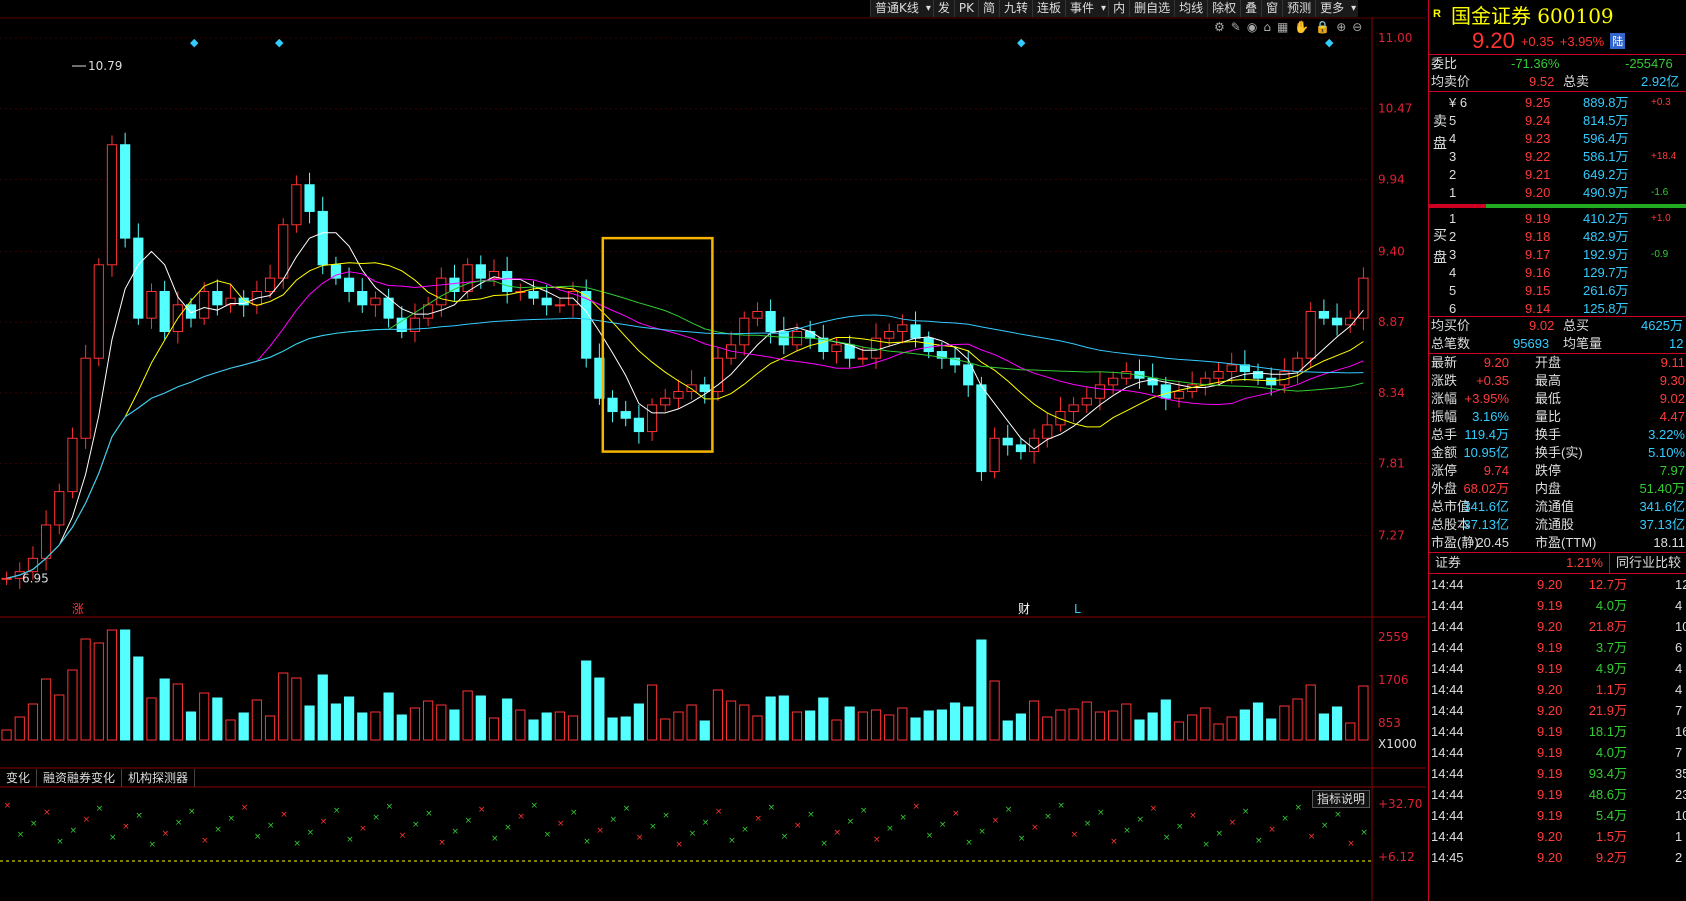 The width and height of the screenshot is (1686, 901). I want to click on last-price: 9.20, so click(1493, 40).